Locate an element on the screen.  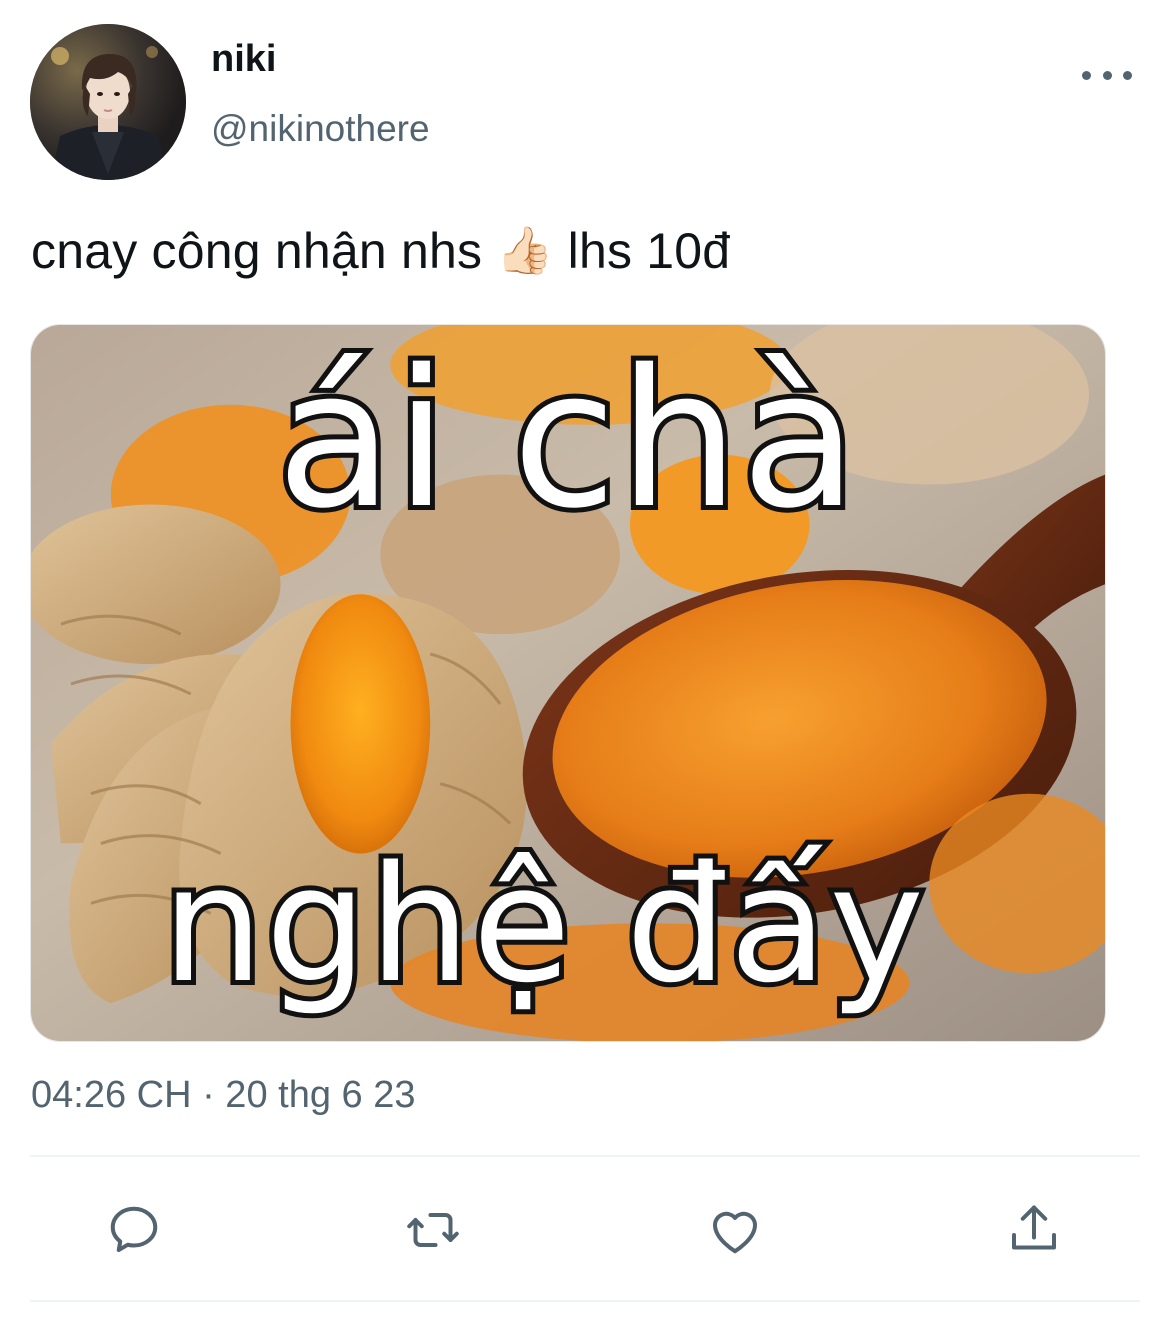
comment-icon is located at coordinates (134, 1229).